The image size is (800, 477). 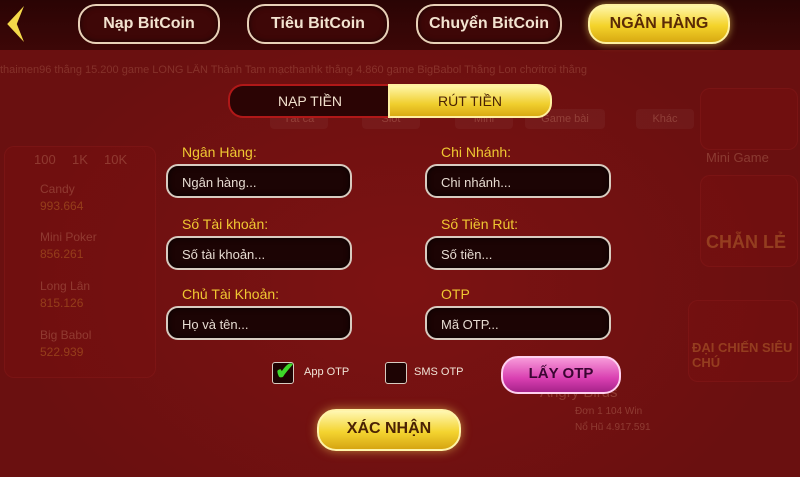 What do you see at coordinates (225, 224) in the screenshot?
I see `account-number-label: Số Tài khoản:` at bounding box center [225, 224].